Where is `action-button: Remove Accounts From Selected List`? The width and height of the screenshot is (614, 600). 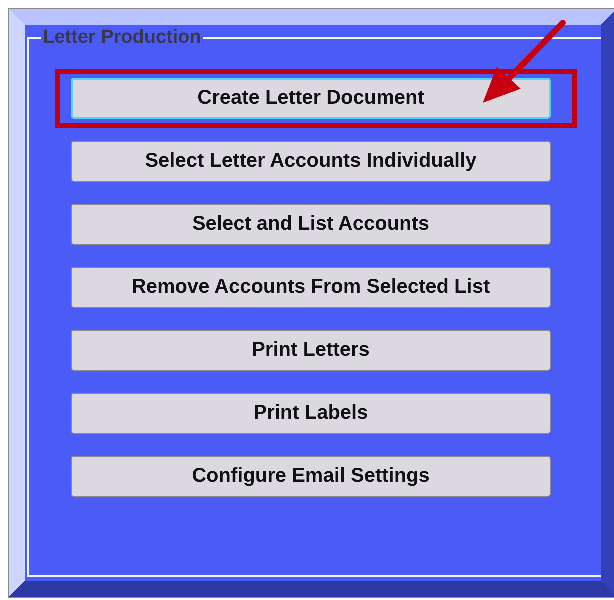
action-button: Remove Accounts From Selected List is located at coordinates (311, 287).